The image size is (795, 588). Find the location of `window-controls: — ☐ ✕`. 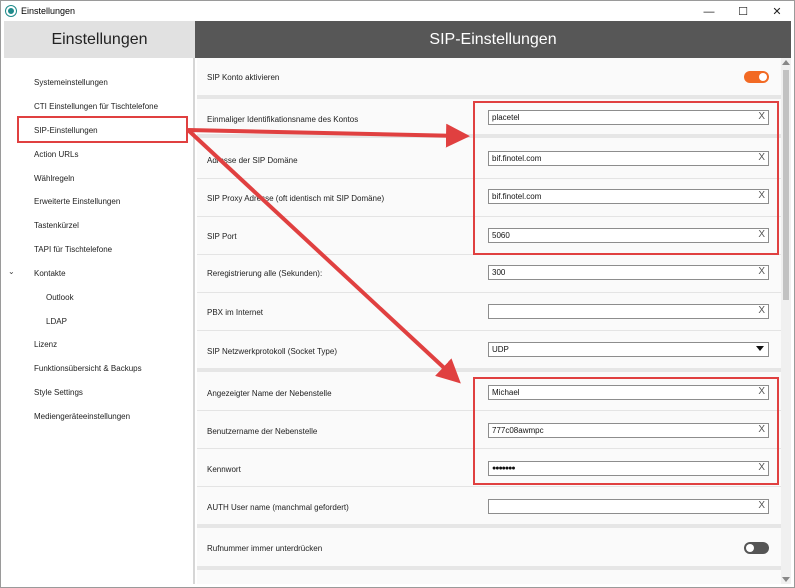

window-controls: — ☐ ✕ is located at coordinates (743, 11).